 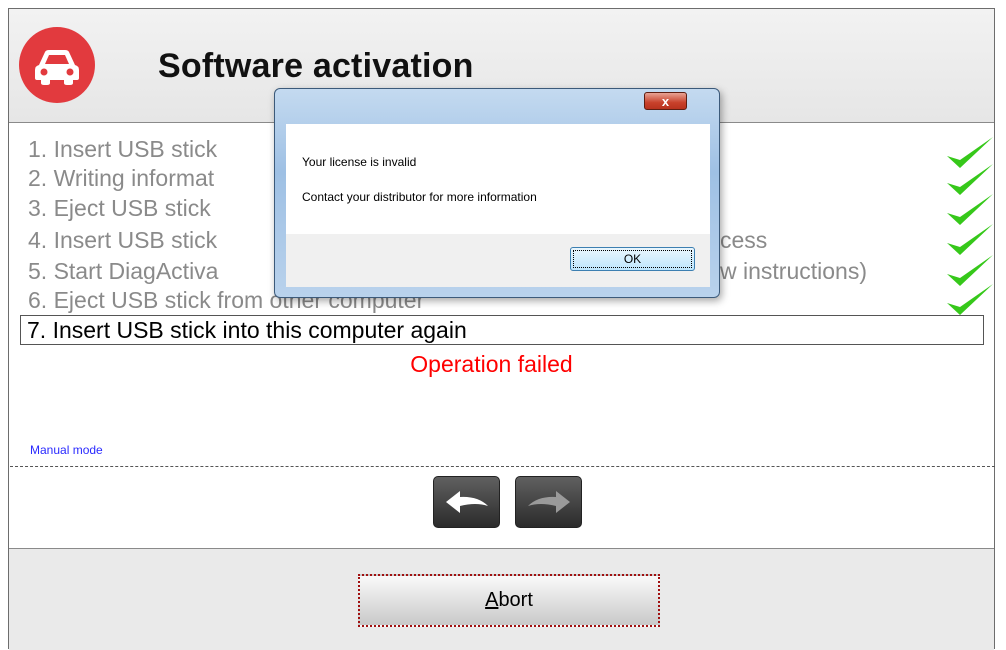 What do you see at coordinates (119, 208) in the screenshot?
I see `step-3: 3. Eject USB stick` at bounding box center [119, 208].